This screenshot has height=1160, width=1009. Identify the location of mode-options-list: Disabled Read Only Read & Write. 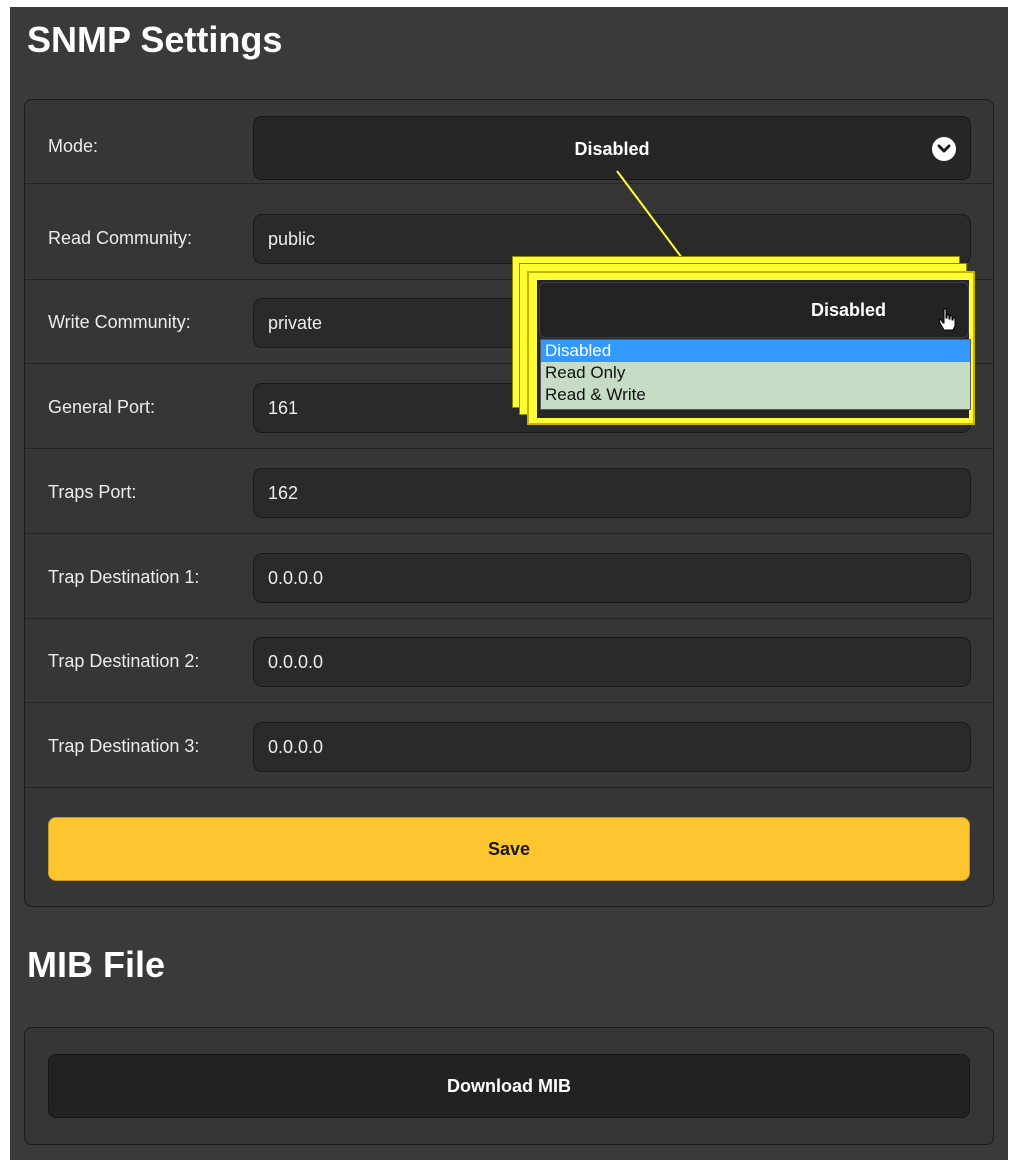
(755, 374).